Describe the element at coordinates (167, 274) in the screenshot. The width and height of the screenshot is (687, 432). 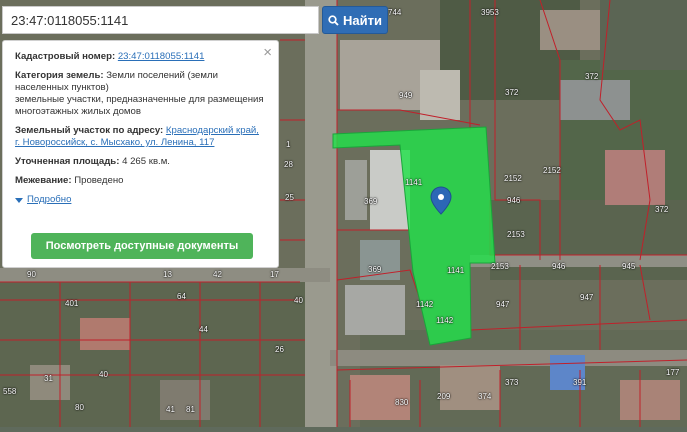
I see `parcel-label: 13` at that location.